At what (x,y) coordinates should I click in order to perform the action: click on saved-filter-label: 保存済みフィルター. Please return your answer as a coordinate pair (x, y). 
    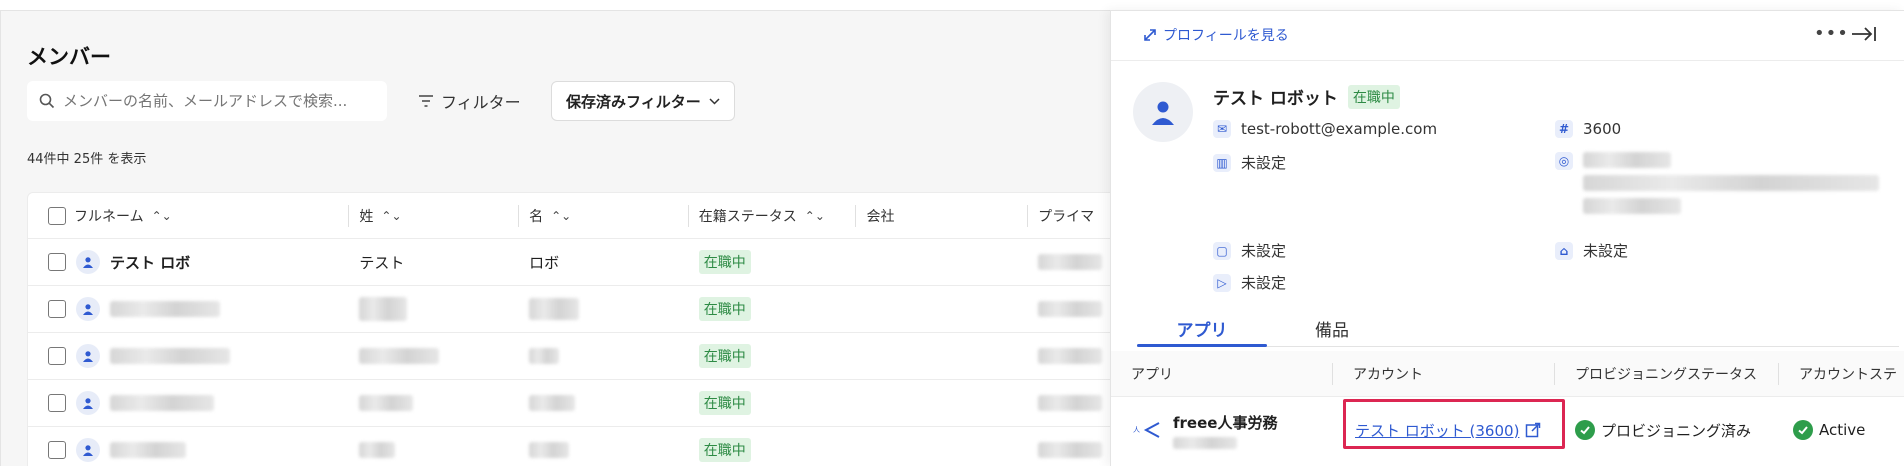
    Looking at the image, I should click on (633, 101).